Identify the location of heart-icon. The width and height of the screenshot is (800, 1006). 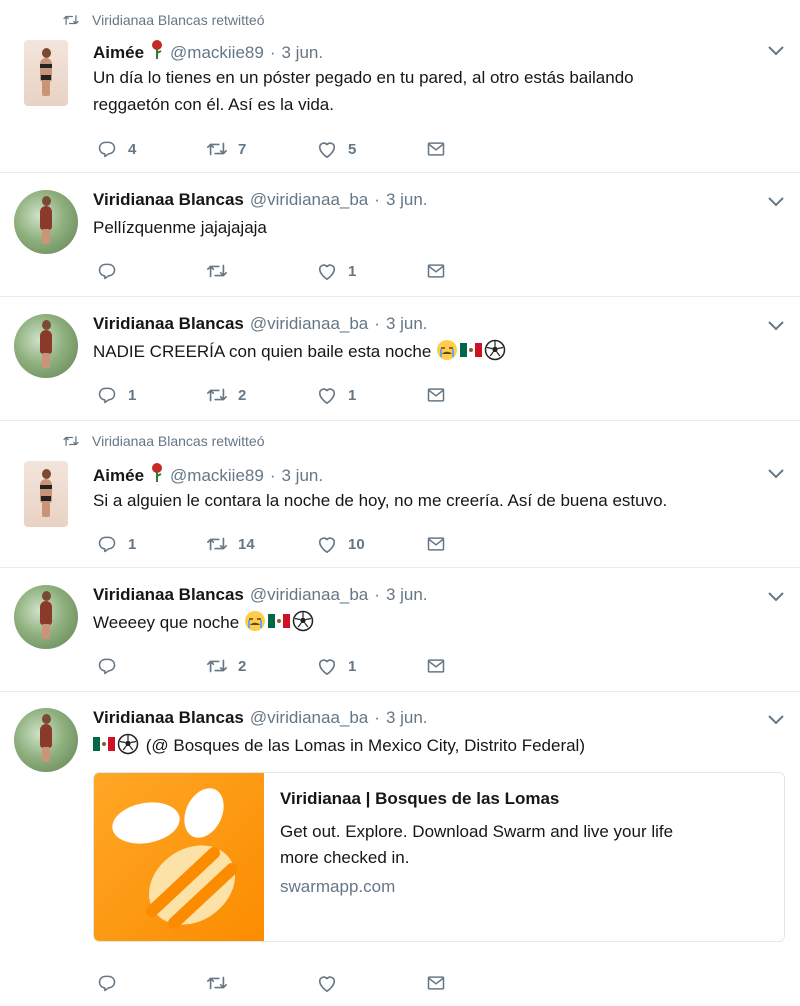
(327, 983).